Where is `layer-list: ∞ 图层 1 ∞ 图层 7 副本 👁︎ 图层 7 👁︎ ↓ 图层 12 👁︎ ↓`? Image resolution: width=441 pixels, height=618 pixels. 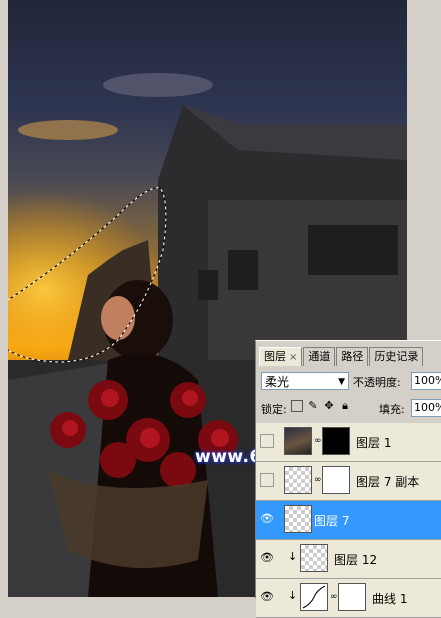 layer-list: ∞ 图层 1 ∞ 图层 7 副本 👁︎ 图层 7 👁︎ ↓ 图层 12 👁︎ ↓ is located at coordinates (348, 520).